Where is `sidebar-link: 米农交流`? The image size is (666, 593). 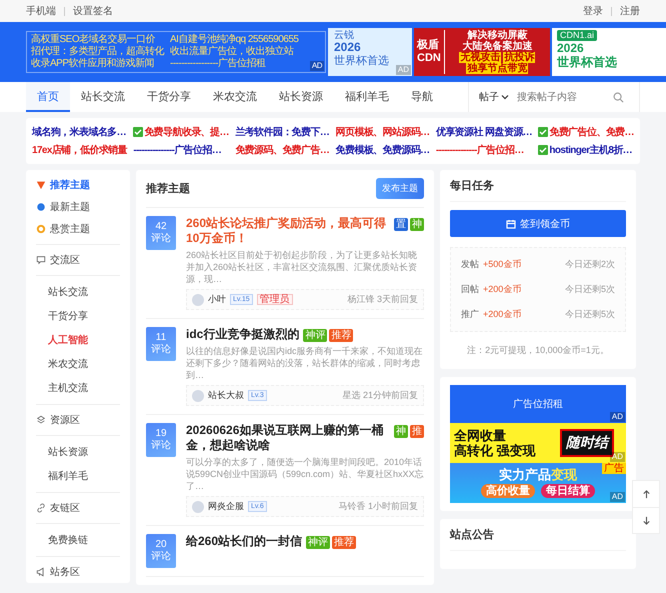 sidebar-link: 米农交流 is located at coordinates (78, 364).